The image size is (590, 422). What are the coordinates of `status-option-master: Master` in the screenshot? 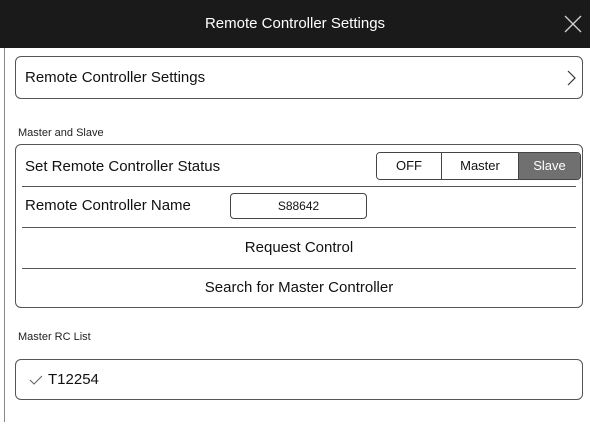 It's located at (480, 166).